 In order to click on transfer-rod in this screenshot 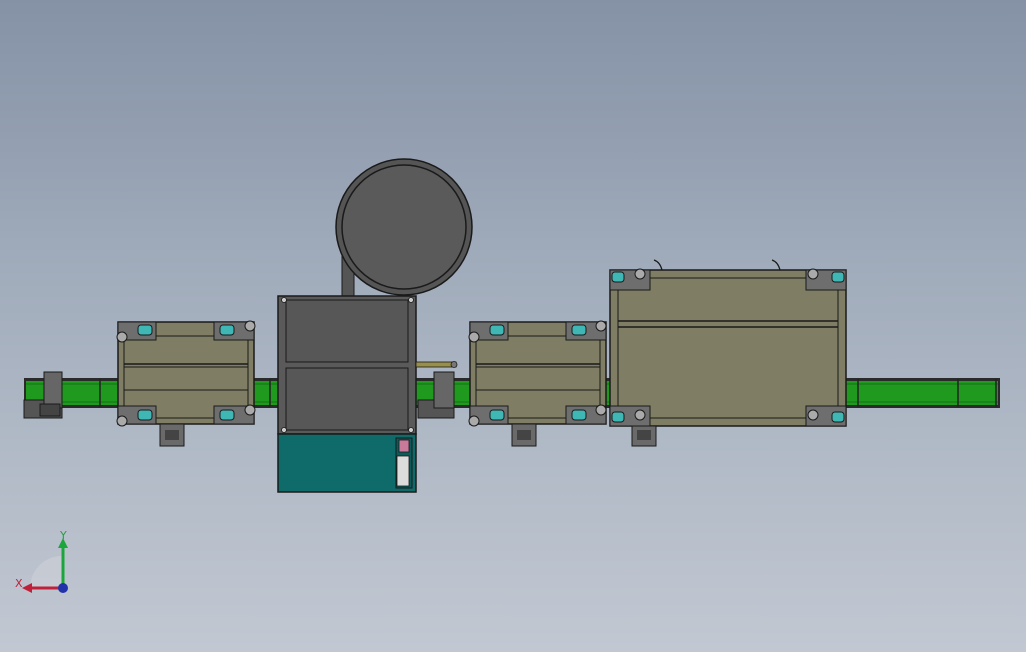, I will do `click(436, 364)`.